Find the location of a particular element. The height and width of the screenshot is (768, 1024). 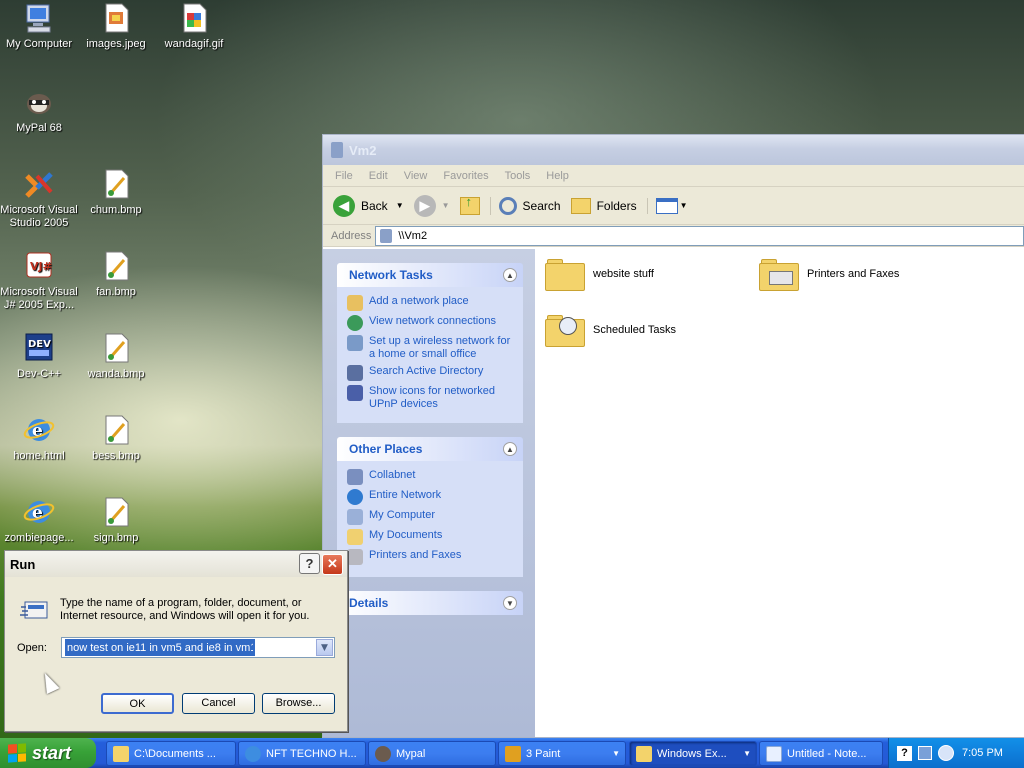

place-my-computer: My Computer is located at coordinates (431, 517).